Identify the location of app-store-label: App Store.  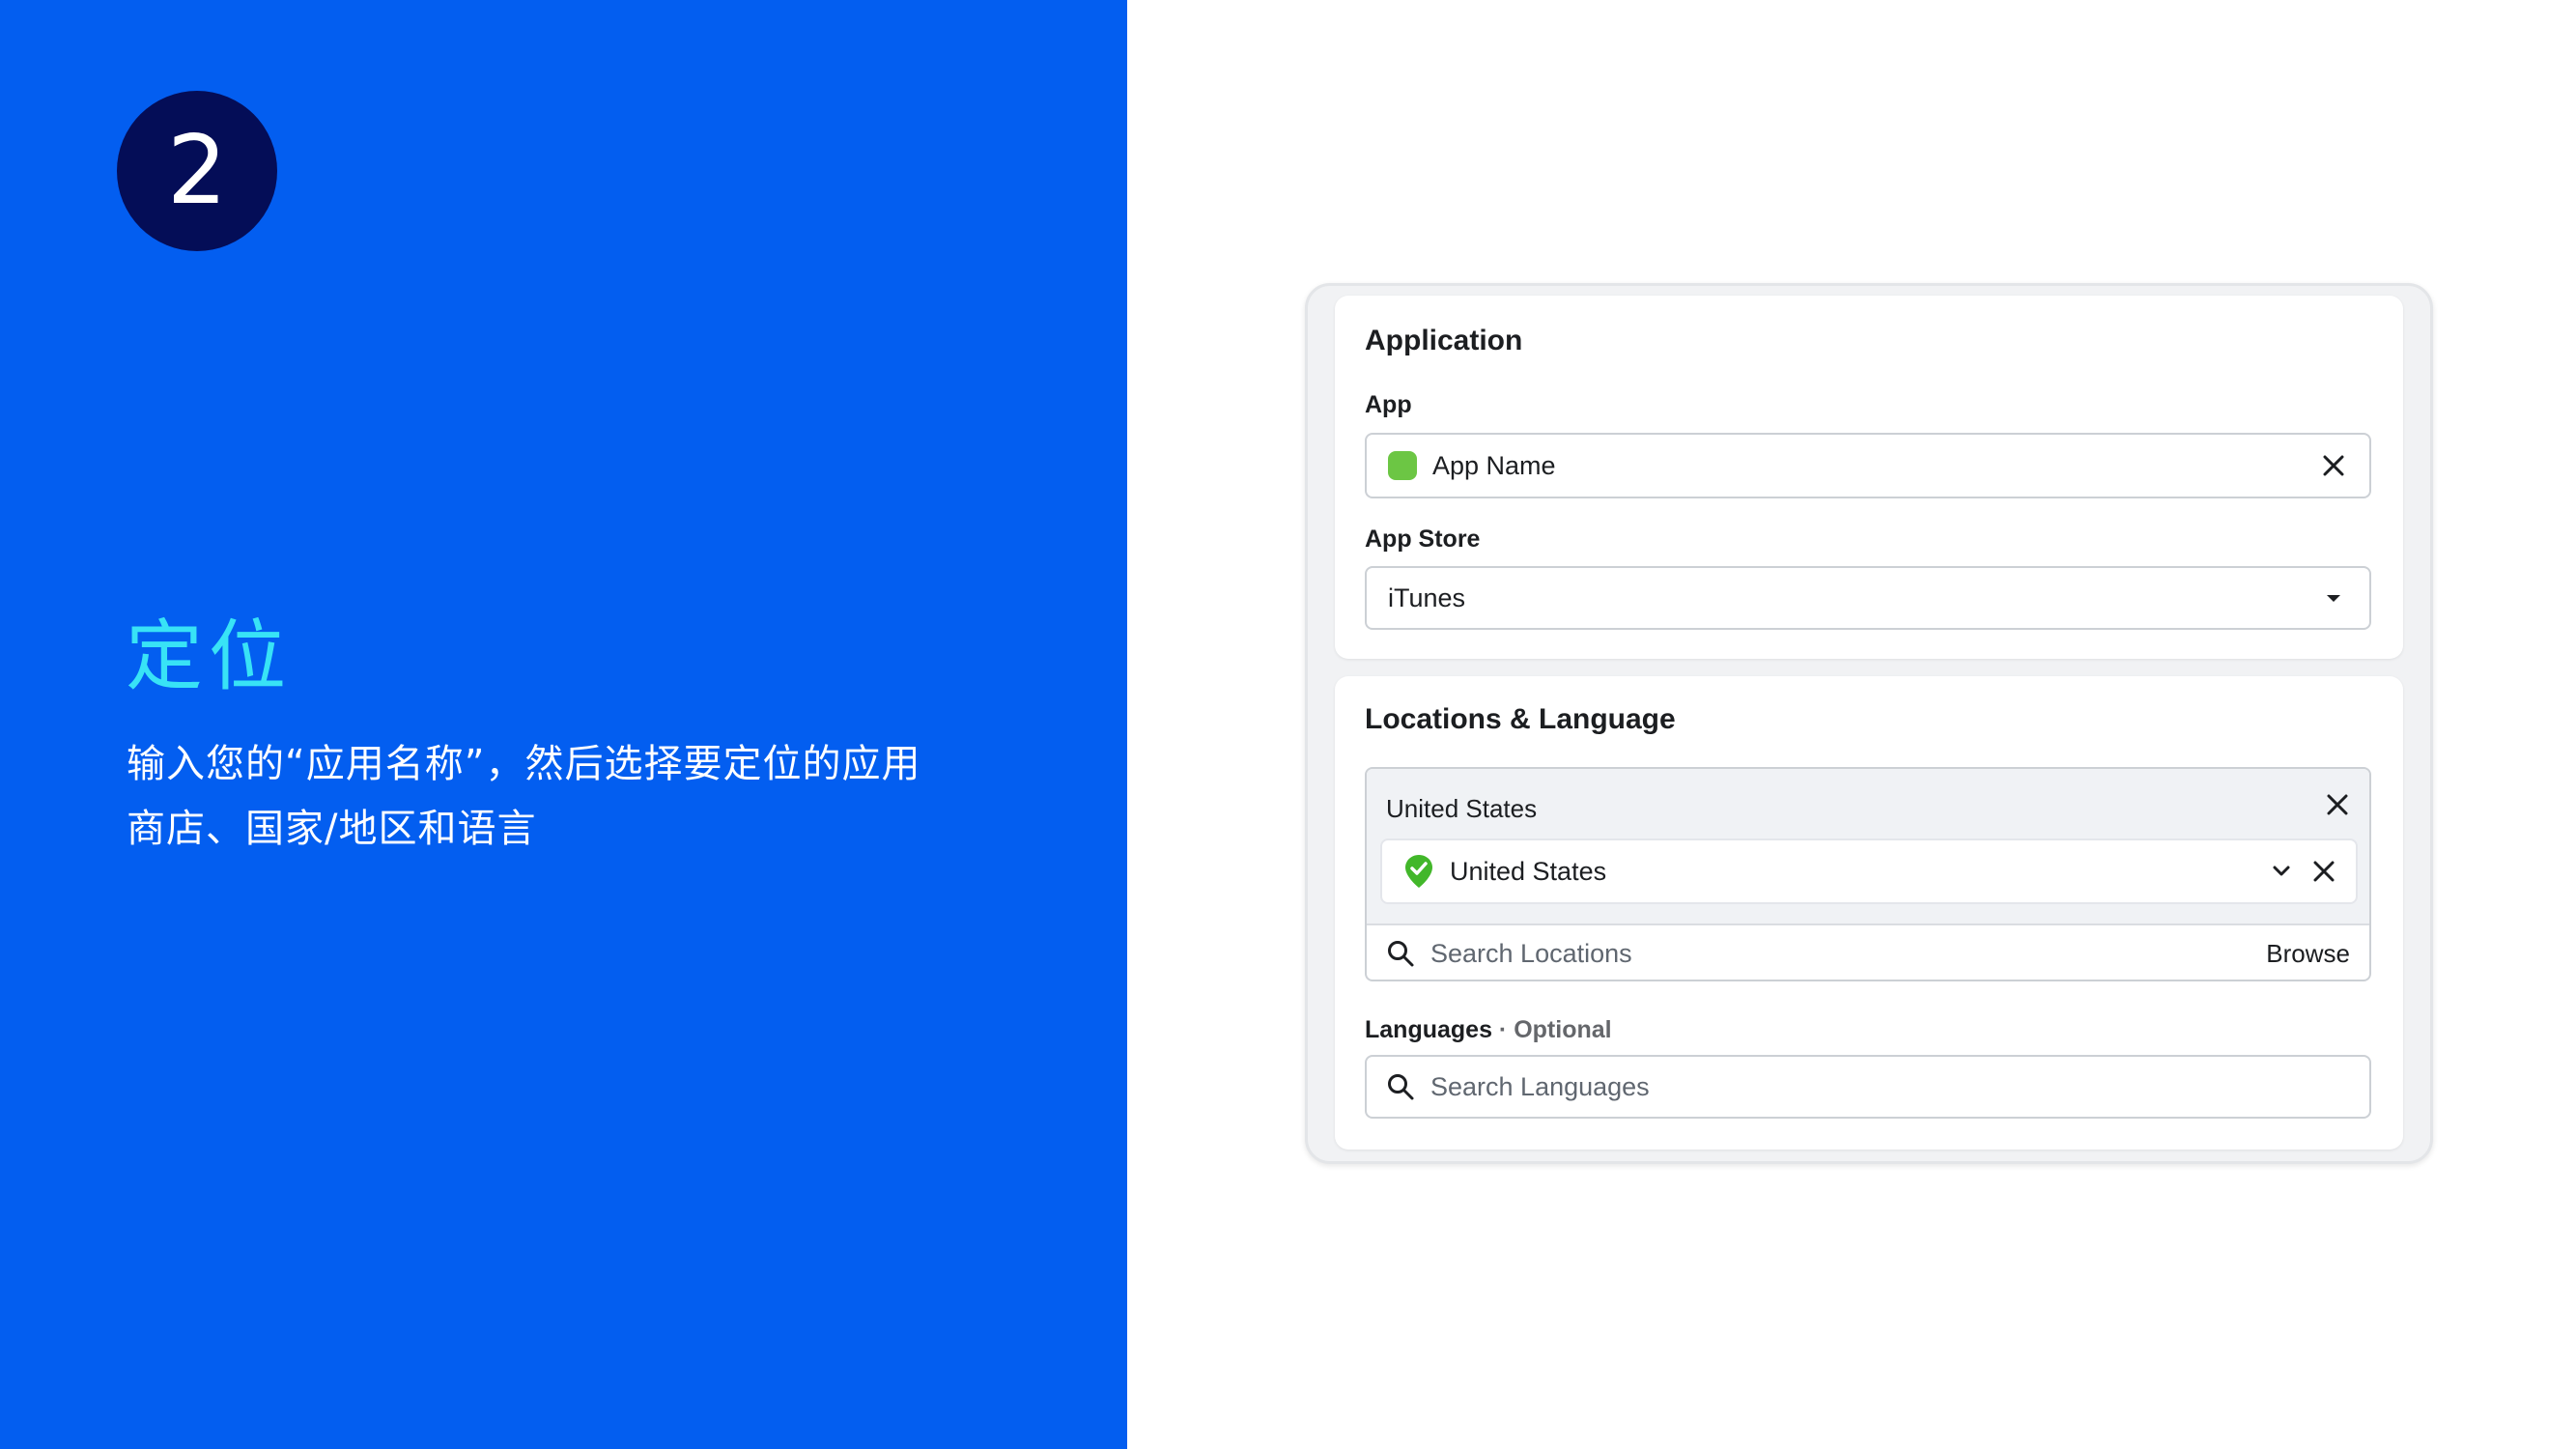
(1423, 539).